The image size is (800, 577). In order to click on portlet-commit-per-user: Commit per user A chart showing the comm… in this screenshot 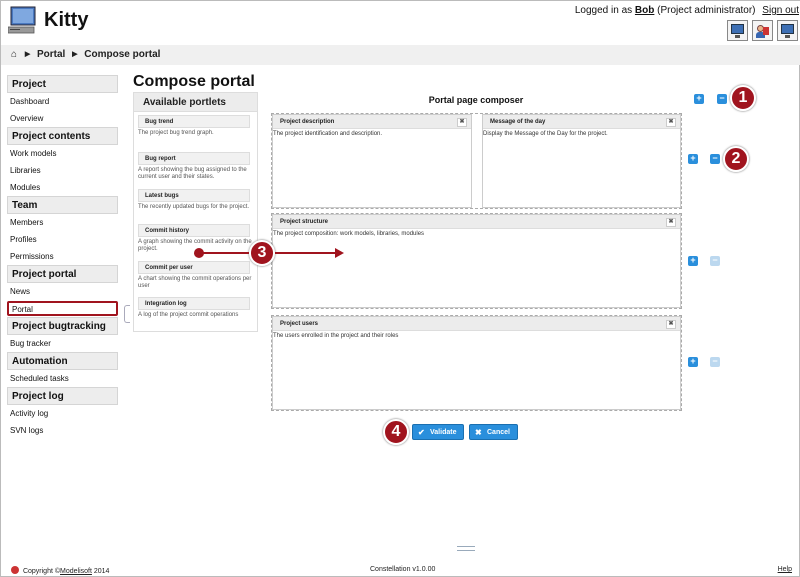, I will do `click(197, 275)`.